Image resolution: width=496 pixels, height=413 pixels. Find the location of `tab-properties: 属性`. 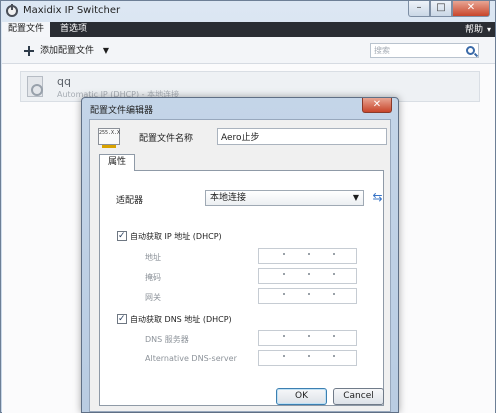

tab-properties: 属性 is located at coordinates (117, 162).